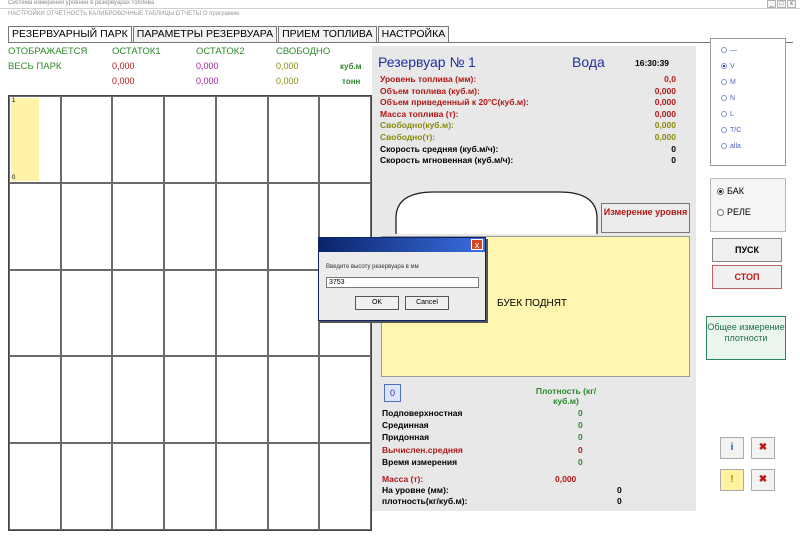 This screenshot has width=800, height=541. What do you see at coordinates (771, 4) in the screenshot?
I see `minimize-button: _` at bounding box center [771, 4].